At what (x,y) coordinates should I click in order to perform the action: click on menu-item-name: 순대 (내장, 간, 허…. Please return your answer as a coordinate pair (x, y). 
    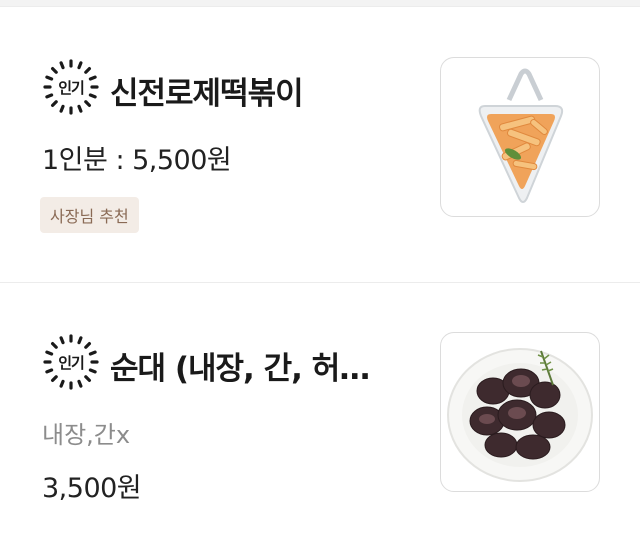
    Looking at the image, I should click on (240, 369).